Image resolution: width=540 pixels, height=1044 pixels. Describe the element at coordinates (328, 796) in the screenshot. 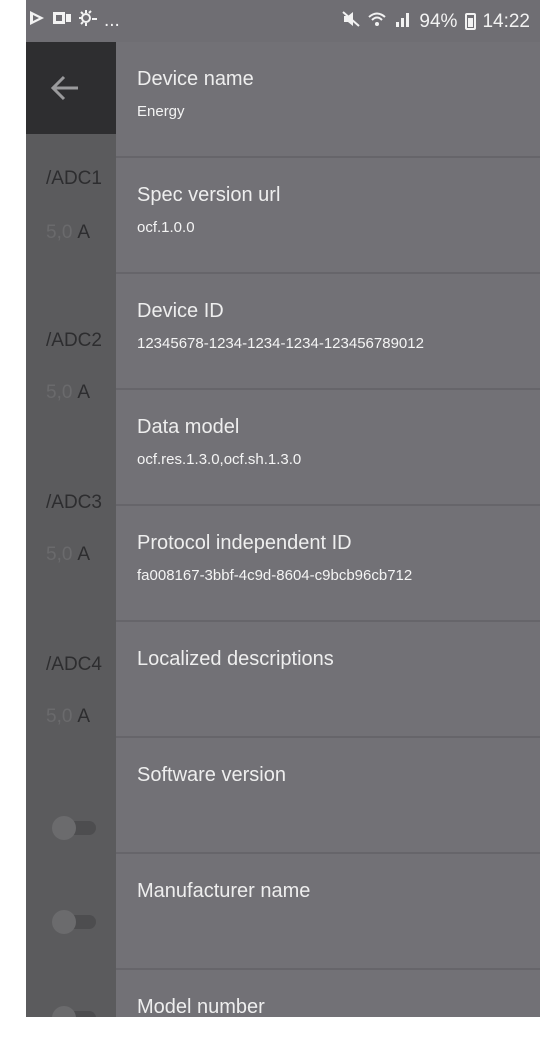

I see `drawer-item-software-version: Software version` at that location.